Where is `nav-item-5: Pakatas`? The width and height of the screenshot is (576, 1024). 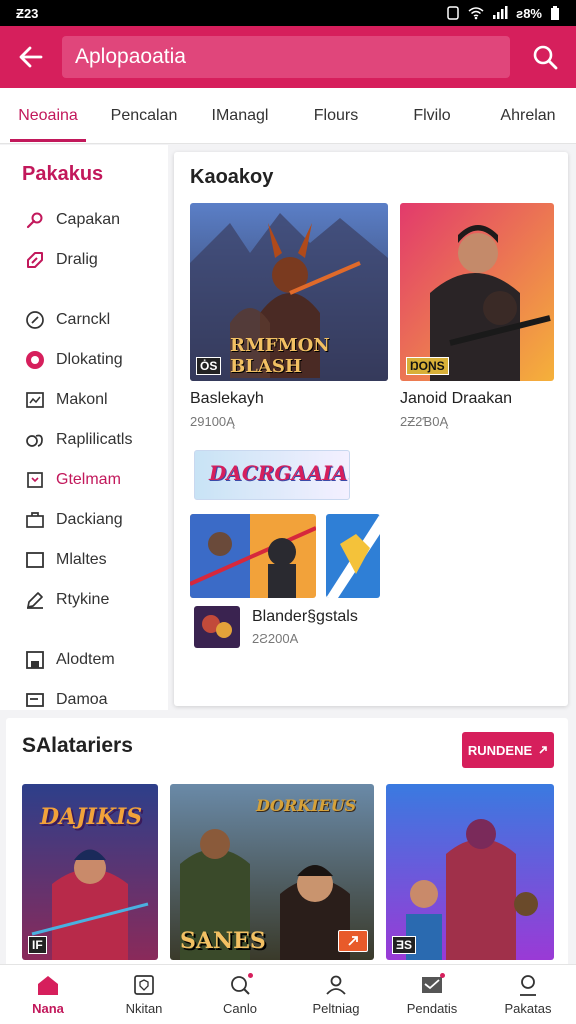 nav-item-5: Pakatas is located at coordinates (528, 994).